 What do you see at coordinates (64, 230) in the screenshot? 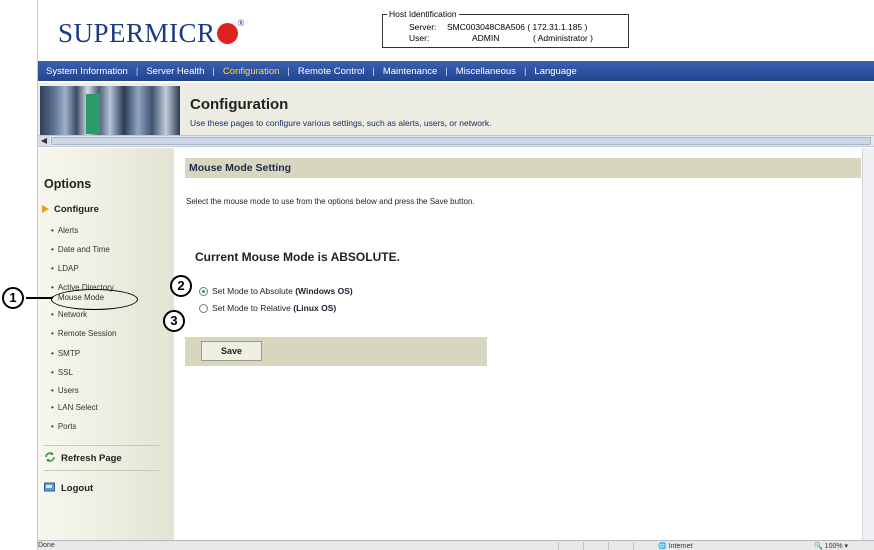
I see `sidebar-item-alerts: Alerts` at bounding box center [64, 230].